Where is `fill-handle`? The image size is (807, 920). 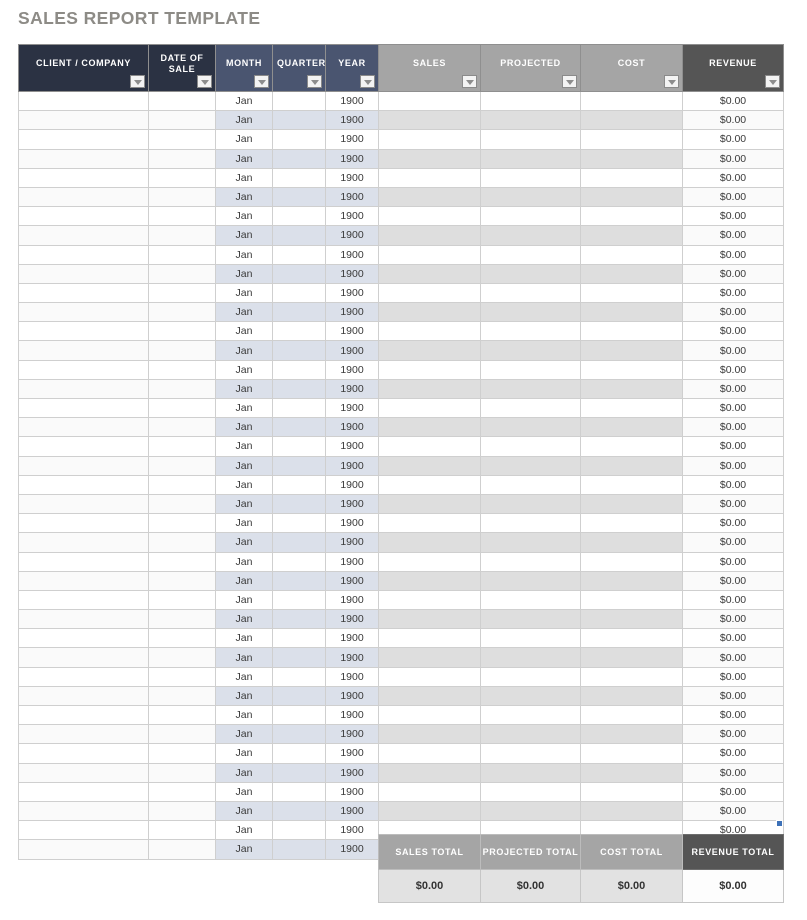 fill-handle is located at coordinates (779, 823).